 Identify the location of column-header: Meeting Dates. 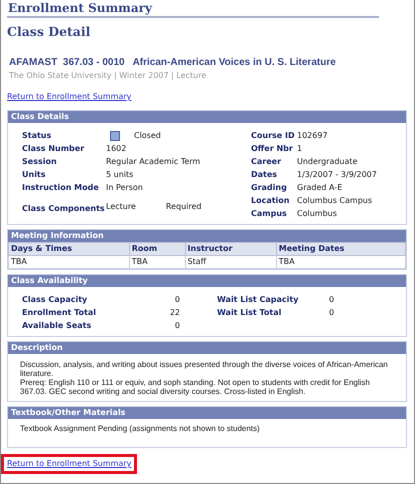
(341, 249).